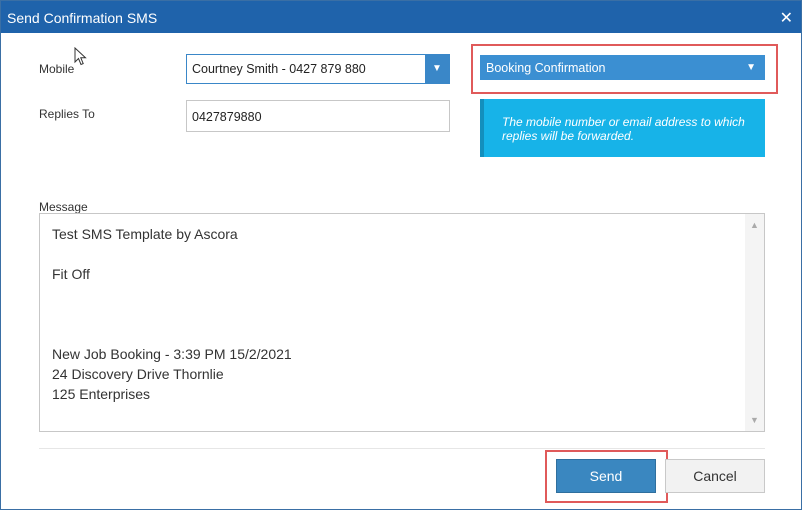 This screenshot has width=802, height=510. Describe the element at coordinates (101, 394) in the screenshot. I see `message-line: 125 Enterprises` at that location.